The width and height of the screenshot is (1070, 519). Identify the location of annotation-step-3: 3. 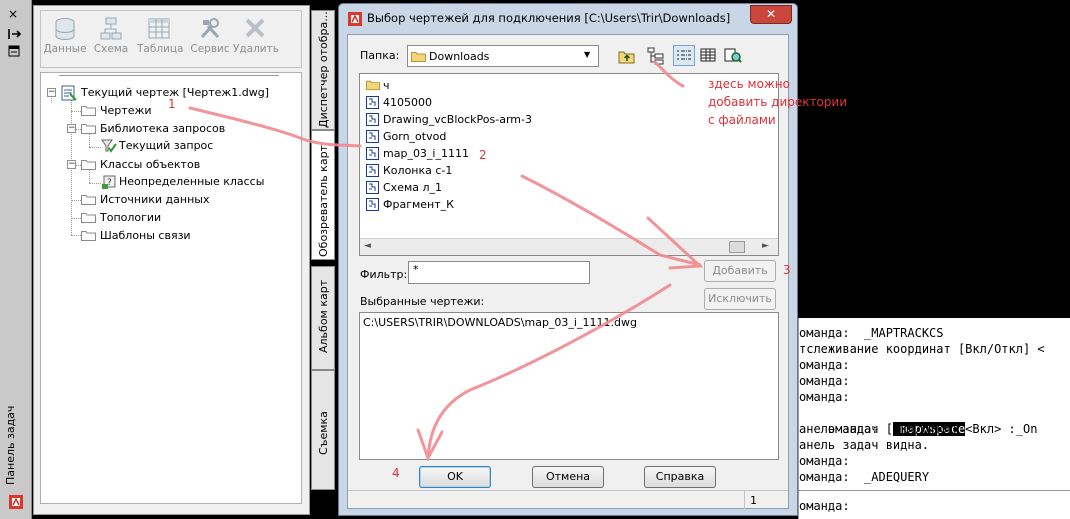
(787, 270).